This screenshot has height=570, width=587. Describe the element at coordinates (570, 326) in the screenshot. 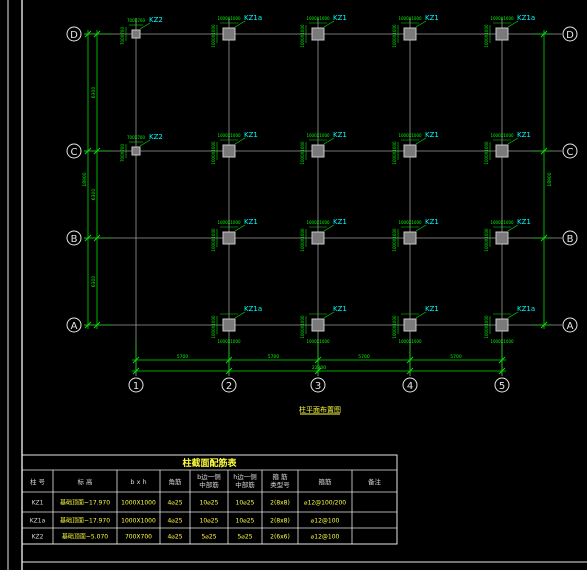

I see `axis-label-row: A` at that location.